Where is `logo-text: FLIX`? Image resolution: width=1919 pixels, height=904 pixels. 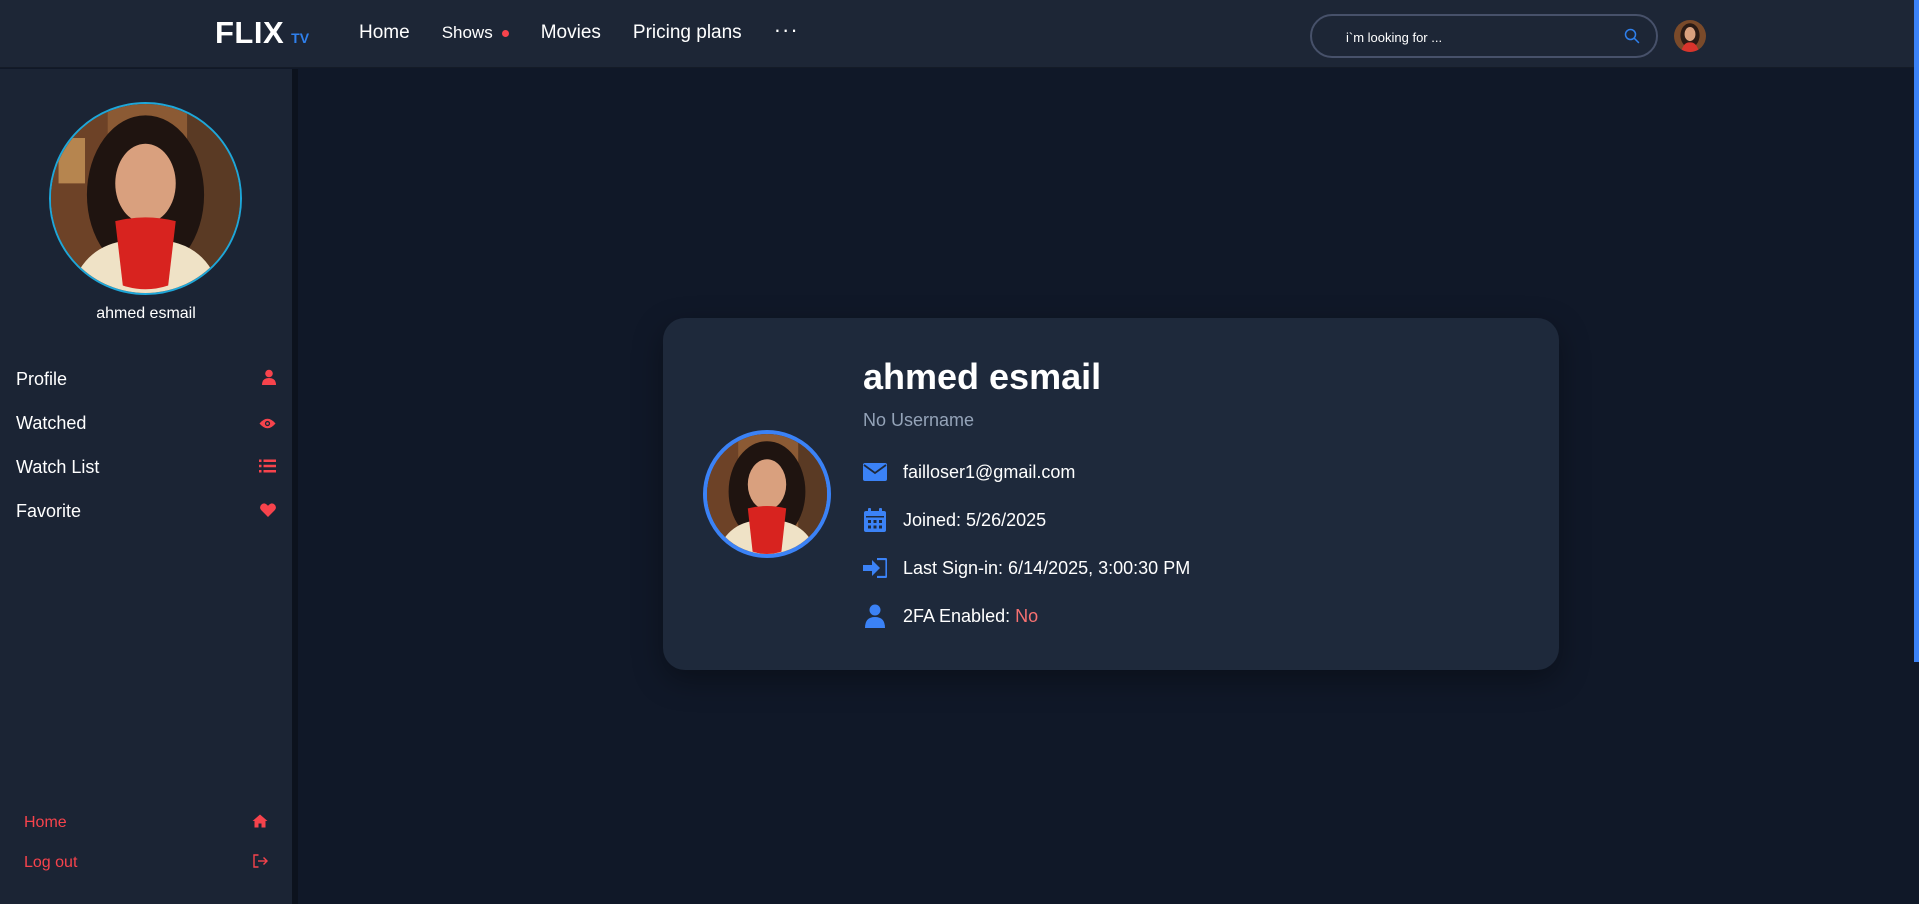
logo-text: FLIX is located at coordinates (250, 32).